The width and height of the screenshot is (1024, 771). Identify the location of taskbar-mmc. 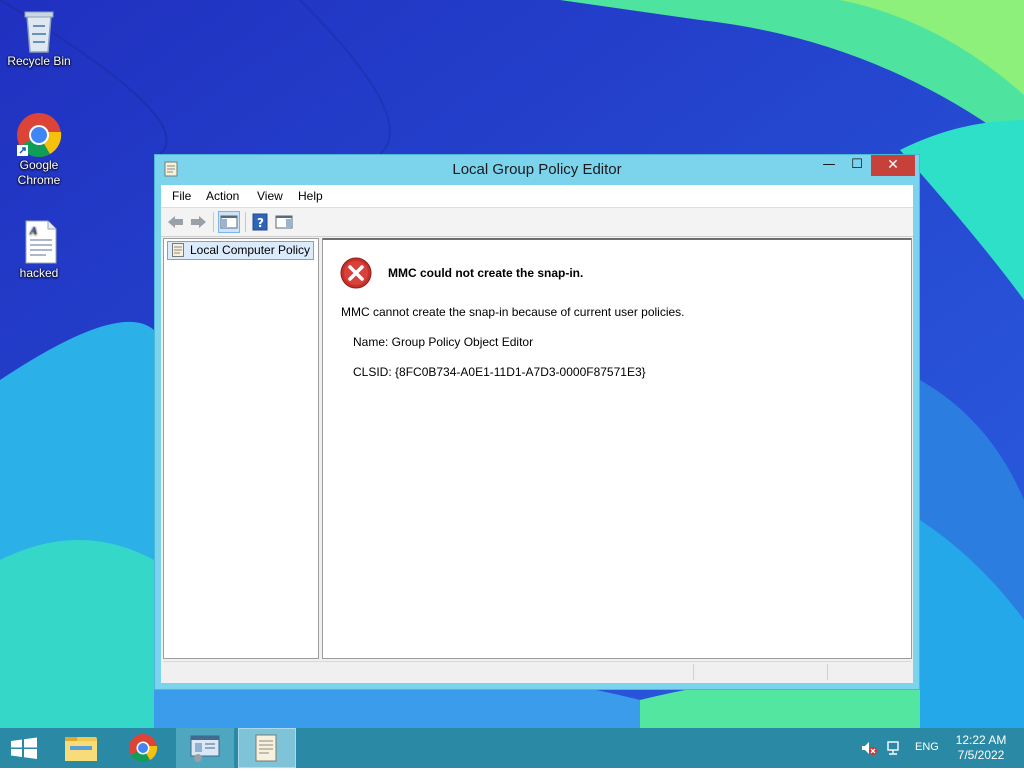
(205, 748).